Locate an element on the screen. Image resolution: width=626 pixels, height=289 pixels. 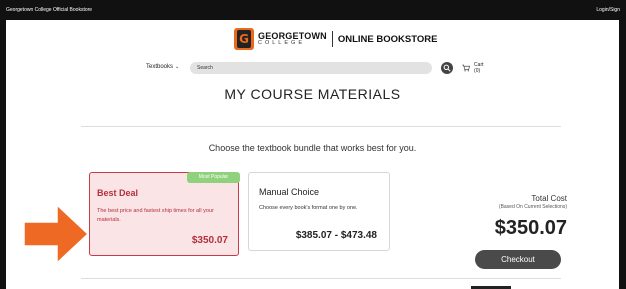
search-button is located at coordinates (447, 68).